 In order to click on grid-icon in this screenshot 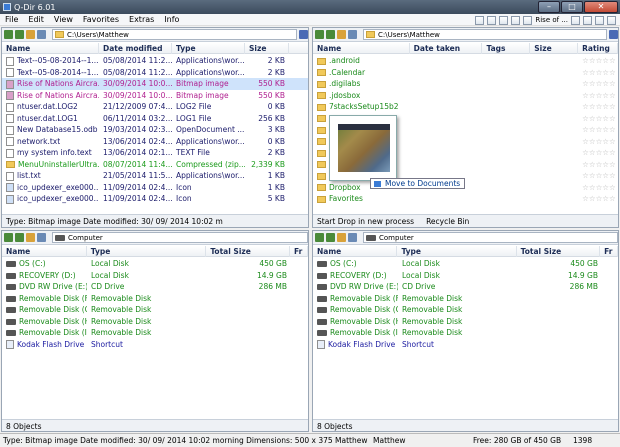, I will do `click(504, 20)`.